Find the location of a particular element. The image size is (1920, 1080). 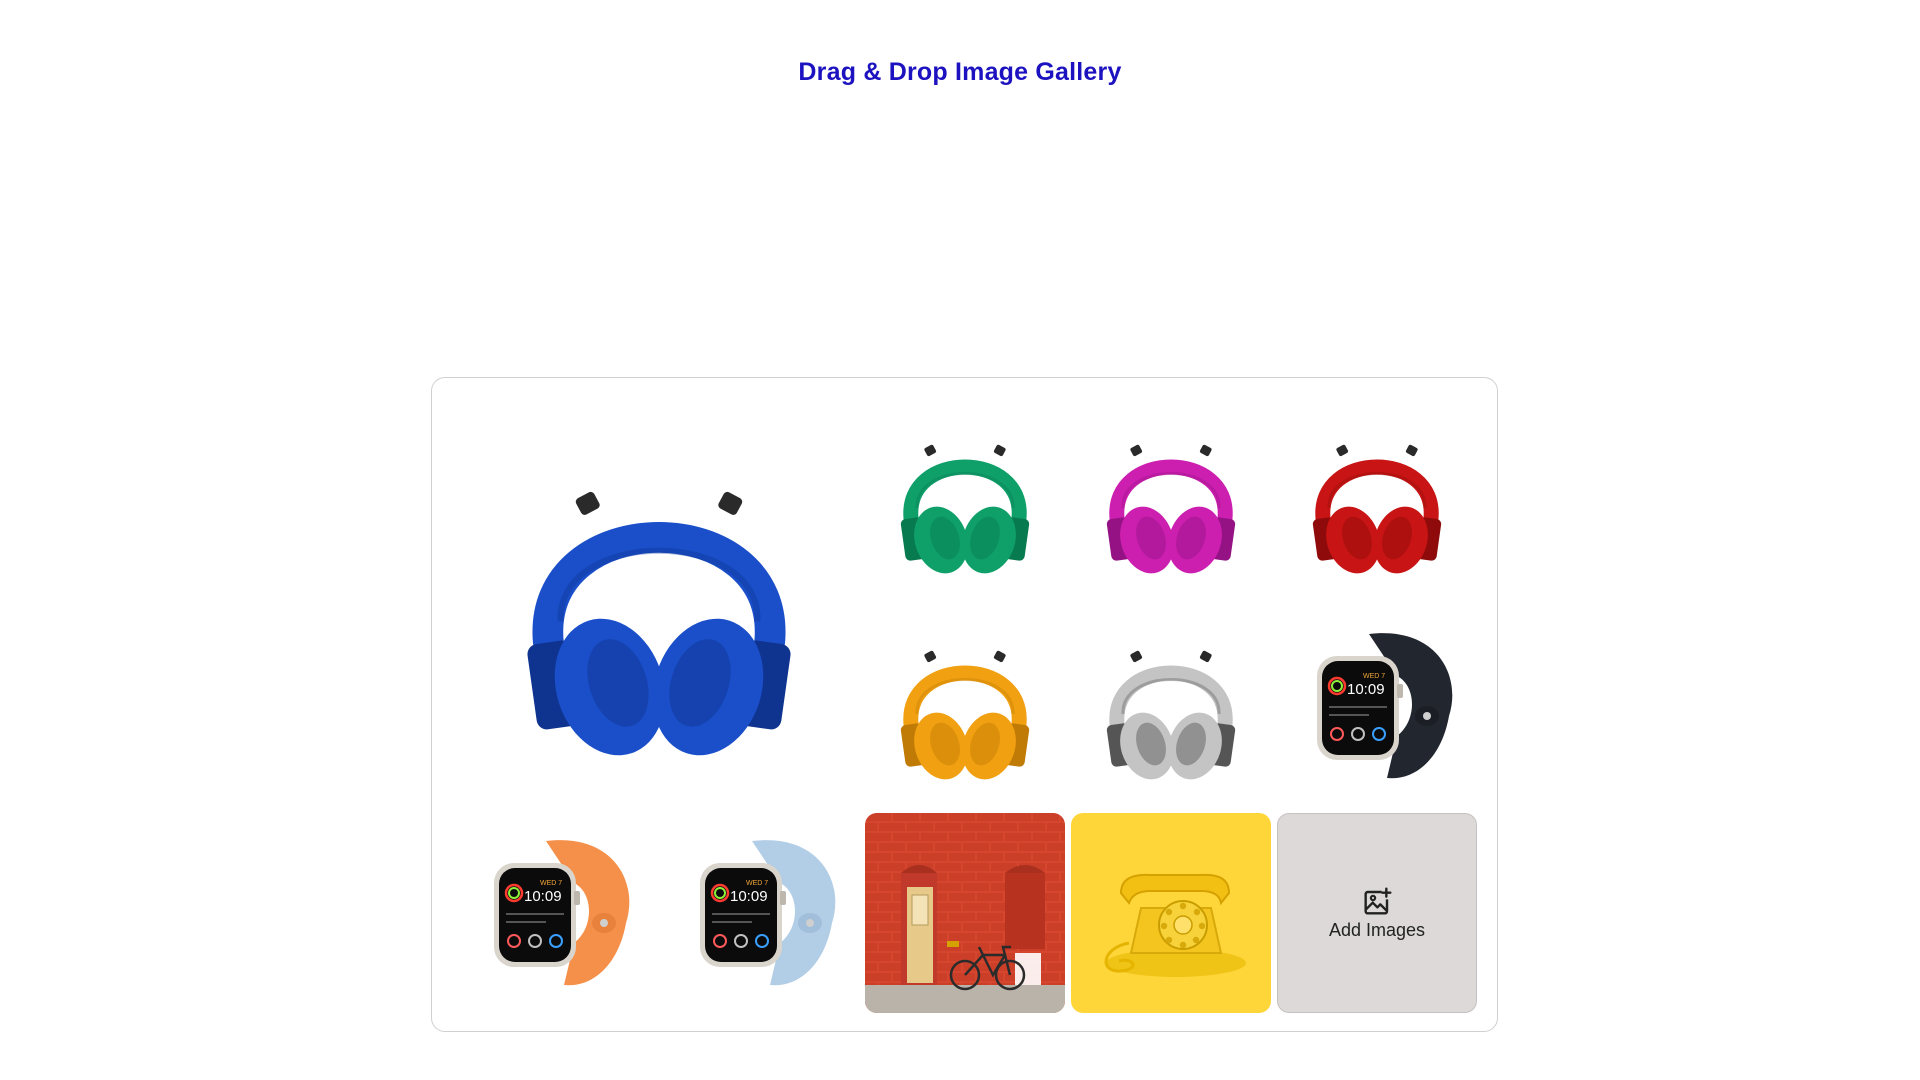

add-images-label: Add Images is located at coordinates (1377, 929).